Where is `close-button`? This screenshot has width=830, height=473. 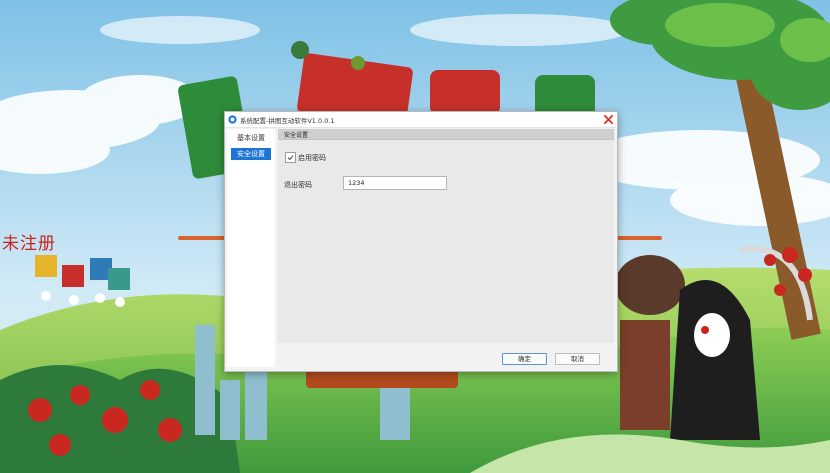 close-button is located at coordinates (608, 119).